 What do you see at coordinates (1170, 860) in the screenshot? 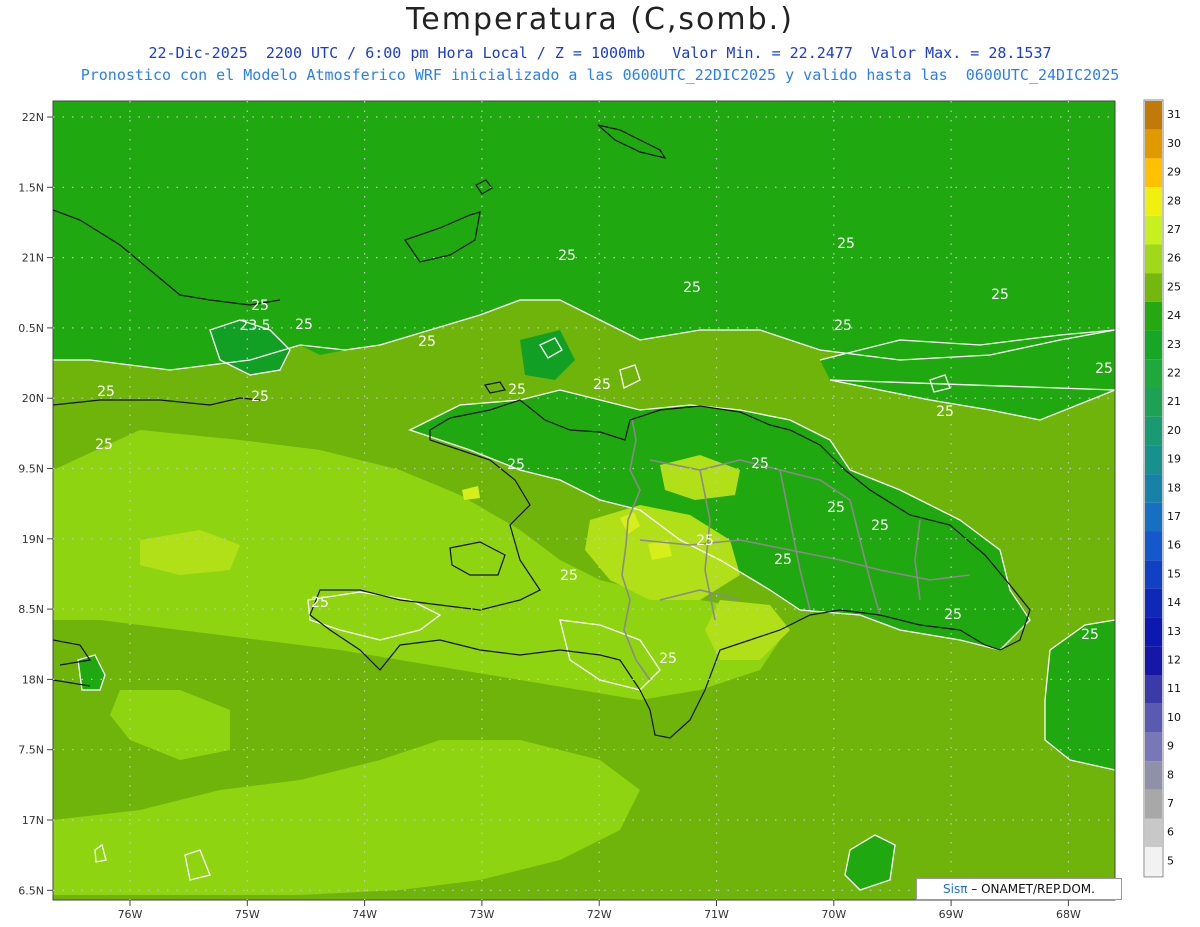
I see `color-bar-label: 5` at bounding box center [1170, 860].